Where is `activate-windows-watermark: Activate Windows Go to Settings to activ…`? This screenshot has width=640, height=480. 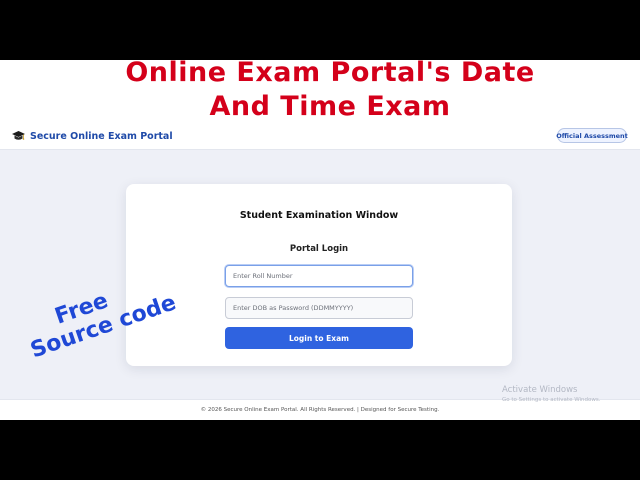
activate-windows-watermark: Activate Windows Go to Settings to activ… is located at coordinates (567, 394).